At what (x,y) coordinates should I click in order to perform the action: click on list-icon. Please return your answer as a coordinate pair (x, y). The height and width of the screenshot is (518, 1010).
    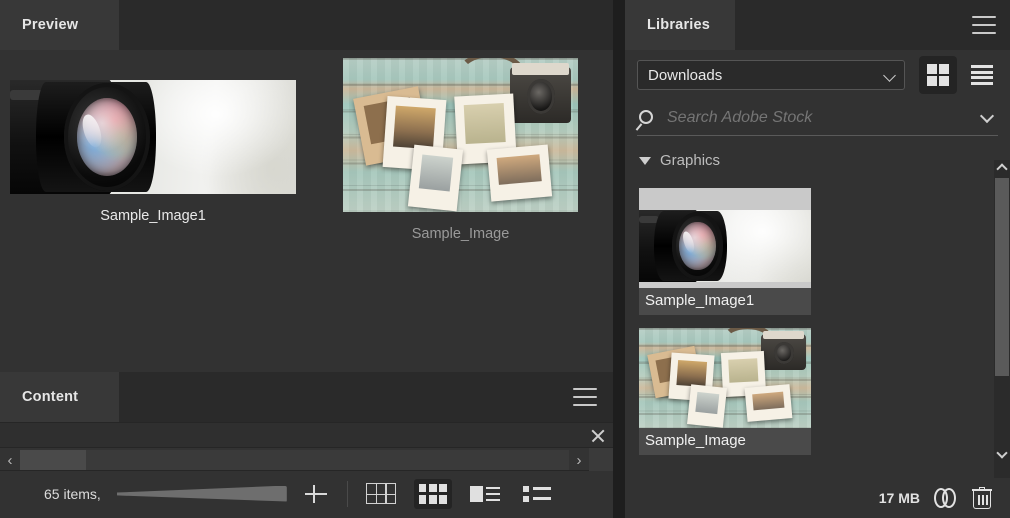
    Looking at the image, I should click on (536, 494).